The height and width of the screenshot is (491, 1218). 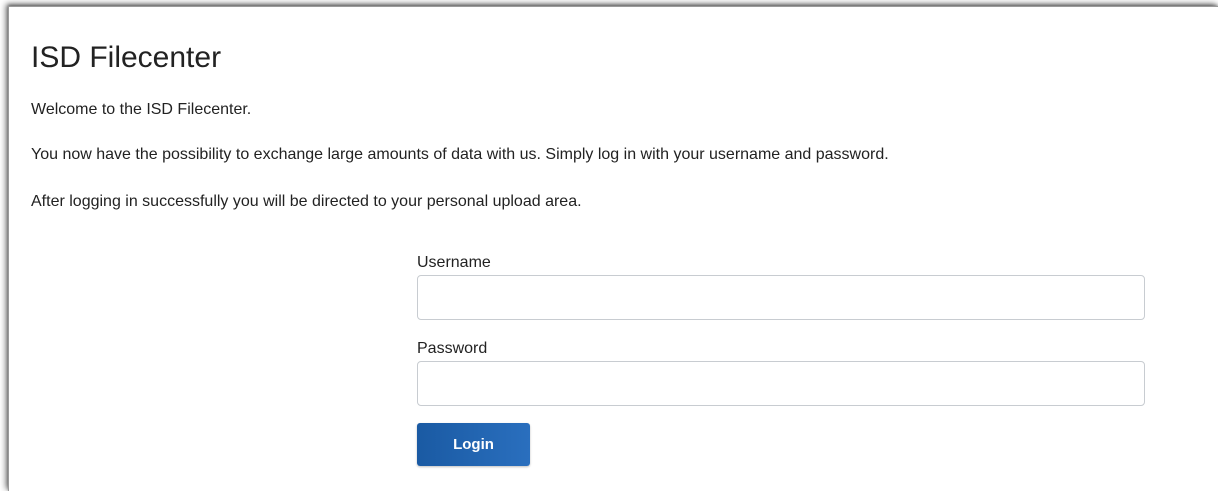 I want to click on password-label: Password, so click(x=452, y=348).